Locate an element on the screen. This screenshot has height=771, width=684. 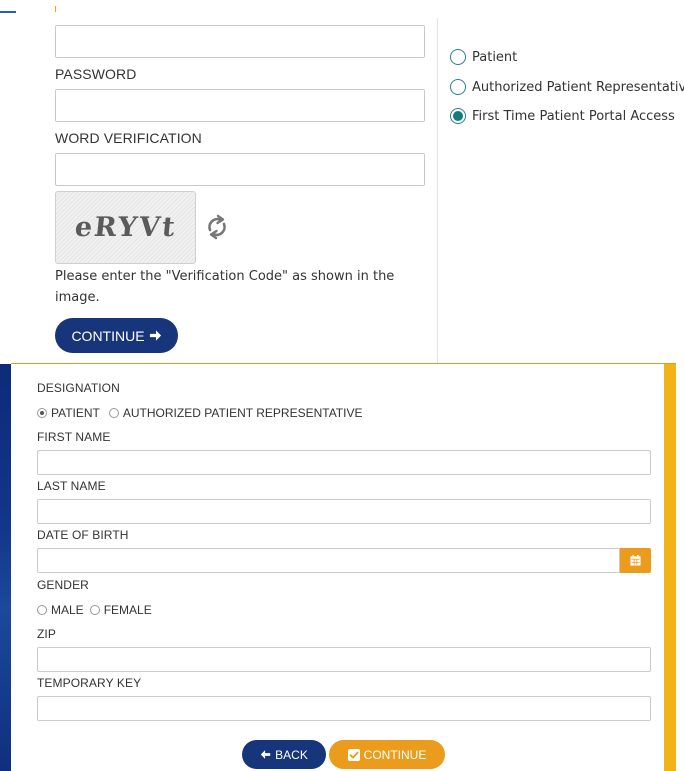
gender-label: GENDER is located at coordinates (63, 585).